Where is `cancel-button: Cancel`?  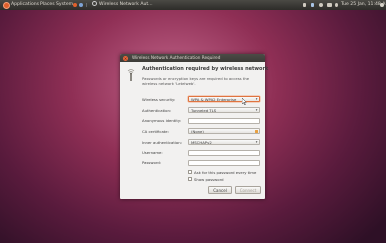
cancel-button: Cancel is located at coordinates (220, 190).